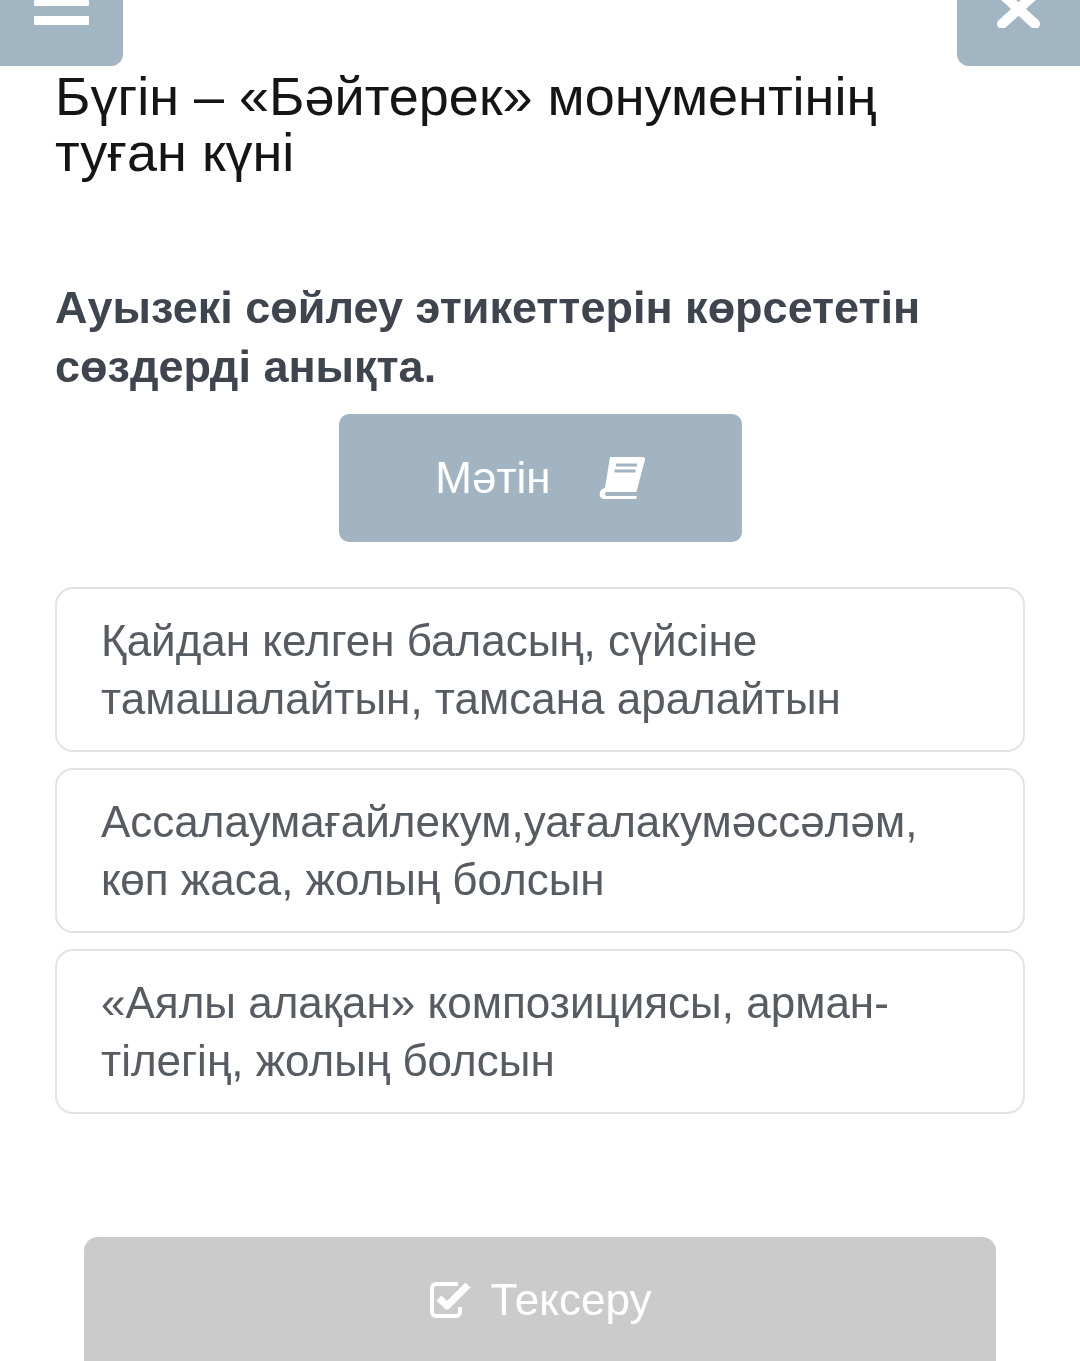  I want to click on question-text: Ауызекі сөйлеу этикеттерін көрсететін сөздерді анықта., so click(488, 337).